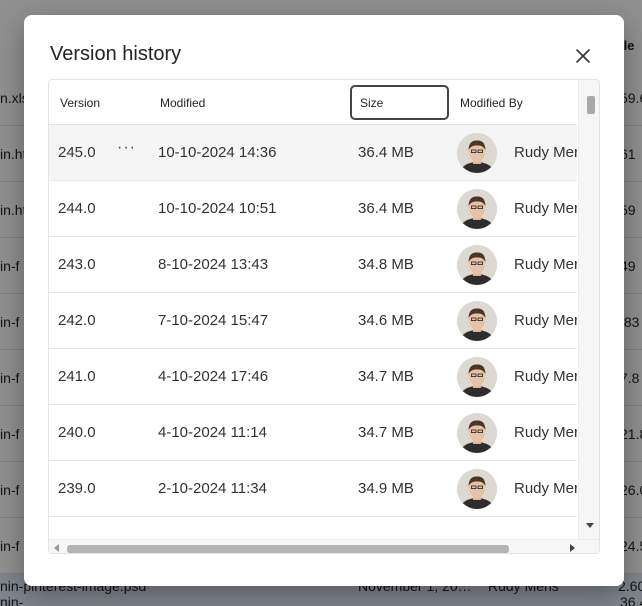 Image resolution: width=642 pixels, height=606 pixels. I want to click on version-number: 242.0, so click(77, 320).